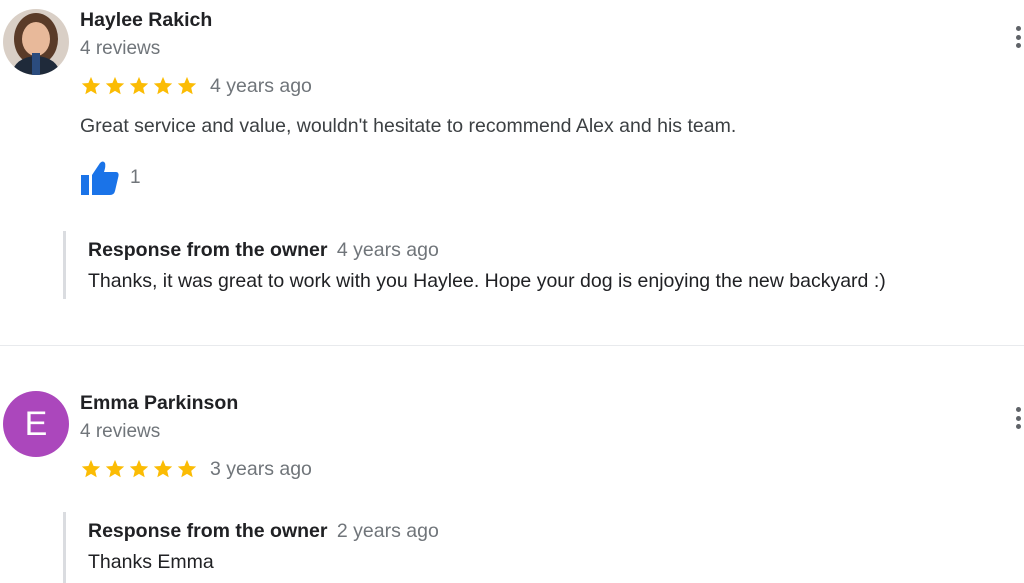  Describe the element at coordinates (261, 85) in the screenshot. I see `review-time: 4 years ago` at that location.